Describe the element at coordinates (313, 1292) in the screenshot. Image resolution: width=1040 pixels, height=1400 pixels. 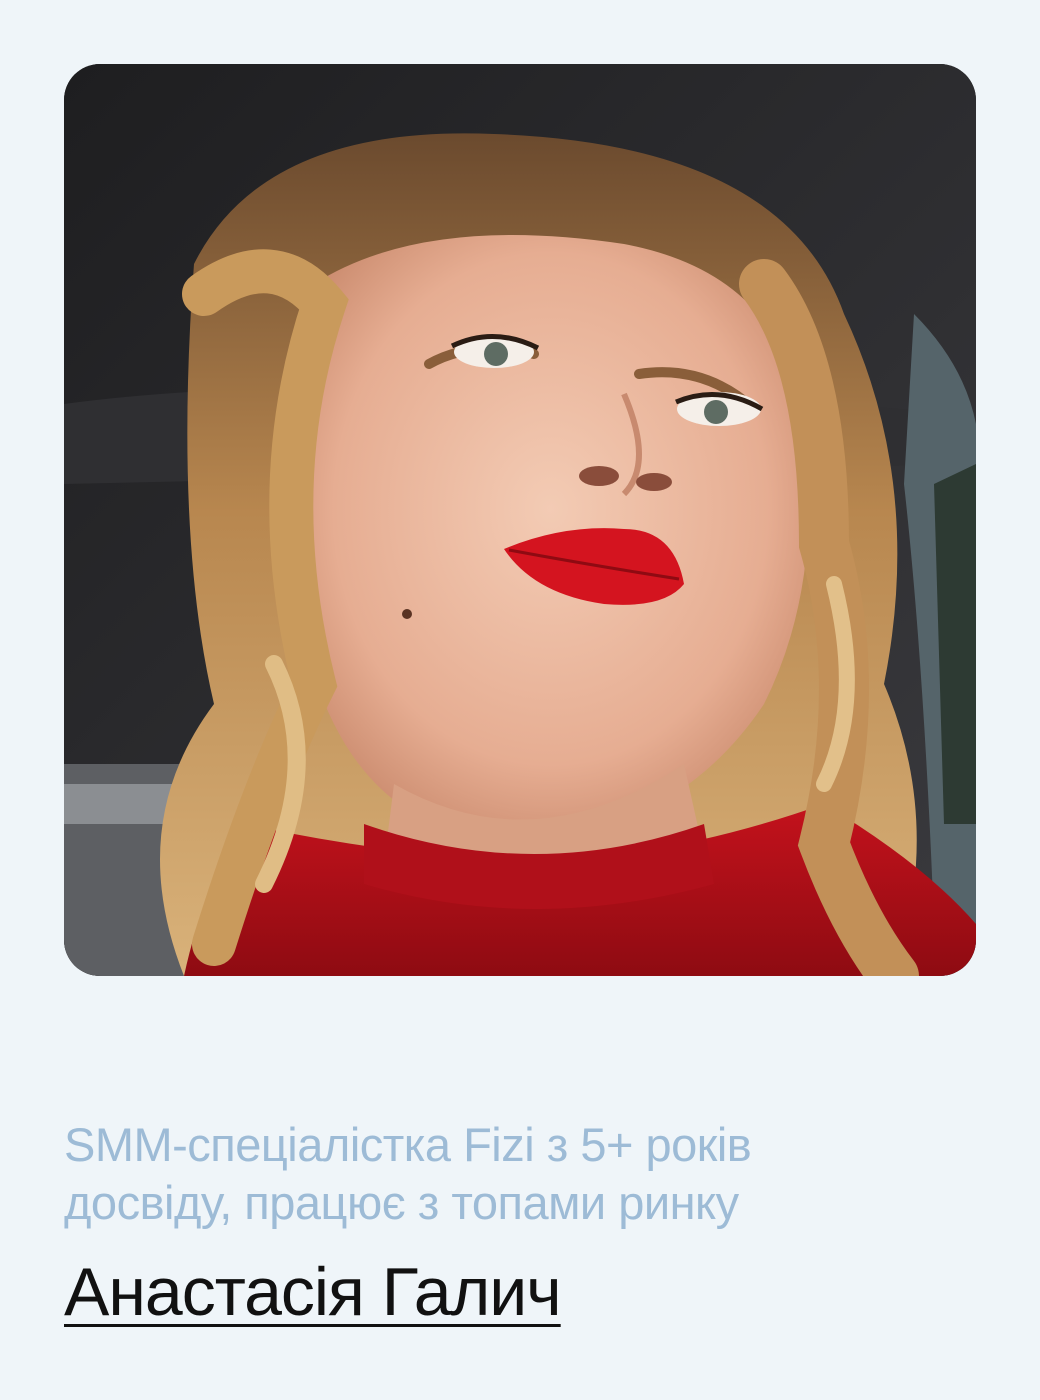
I see `person-name-link: Анастасія Галич` at that location.